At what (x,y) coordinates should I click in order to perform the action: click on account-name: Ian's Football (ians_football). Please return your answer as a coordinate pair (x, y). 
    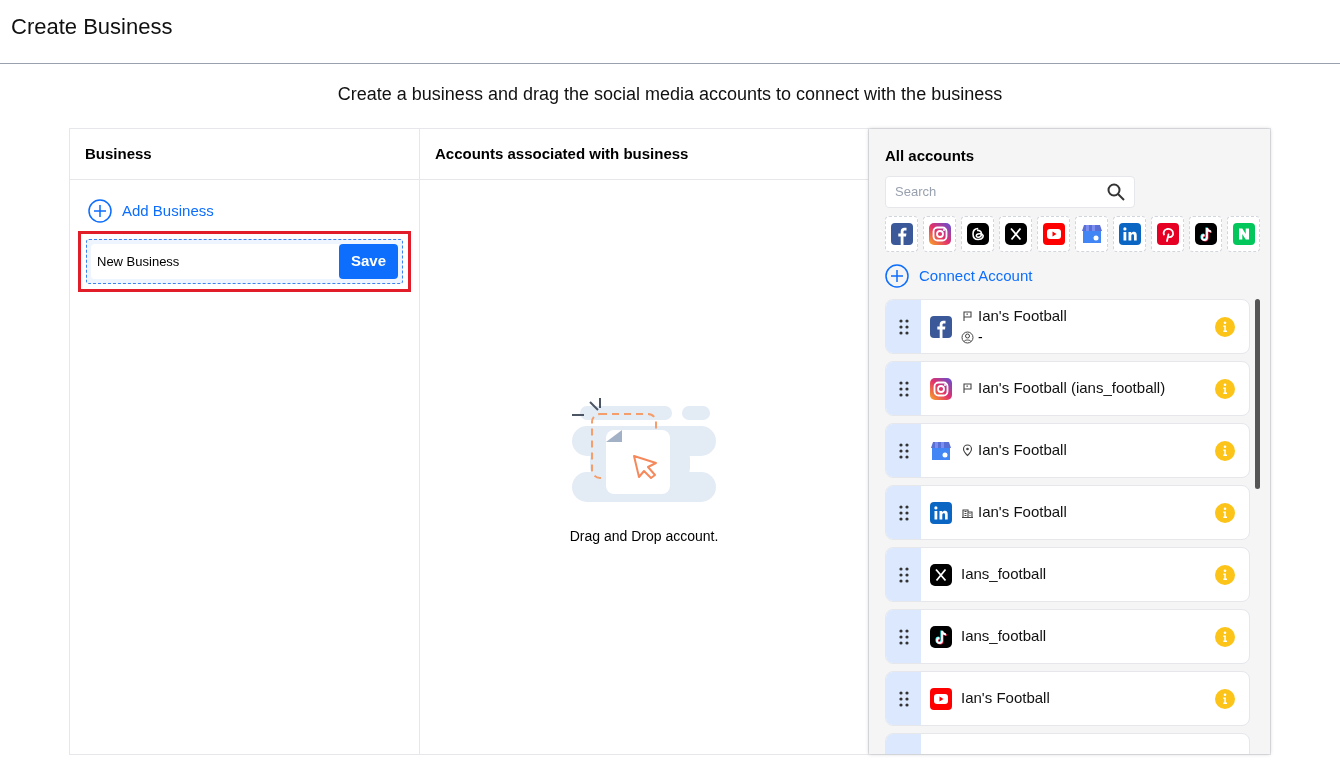
    Looking at the image, I should click on (1072, 388).